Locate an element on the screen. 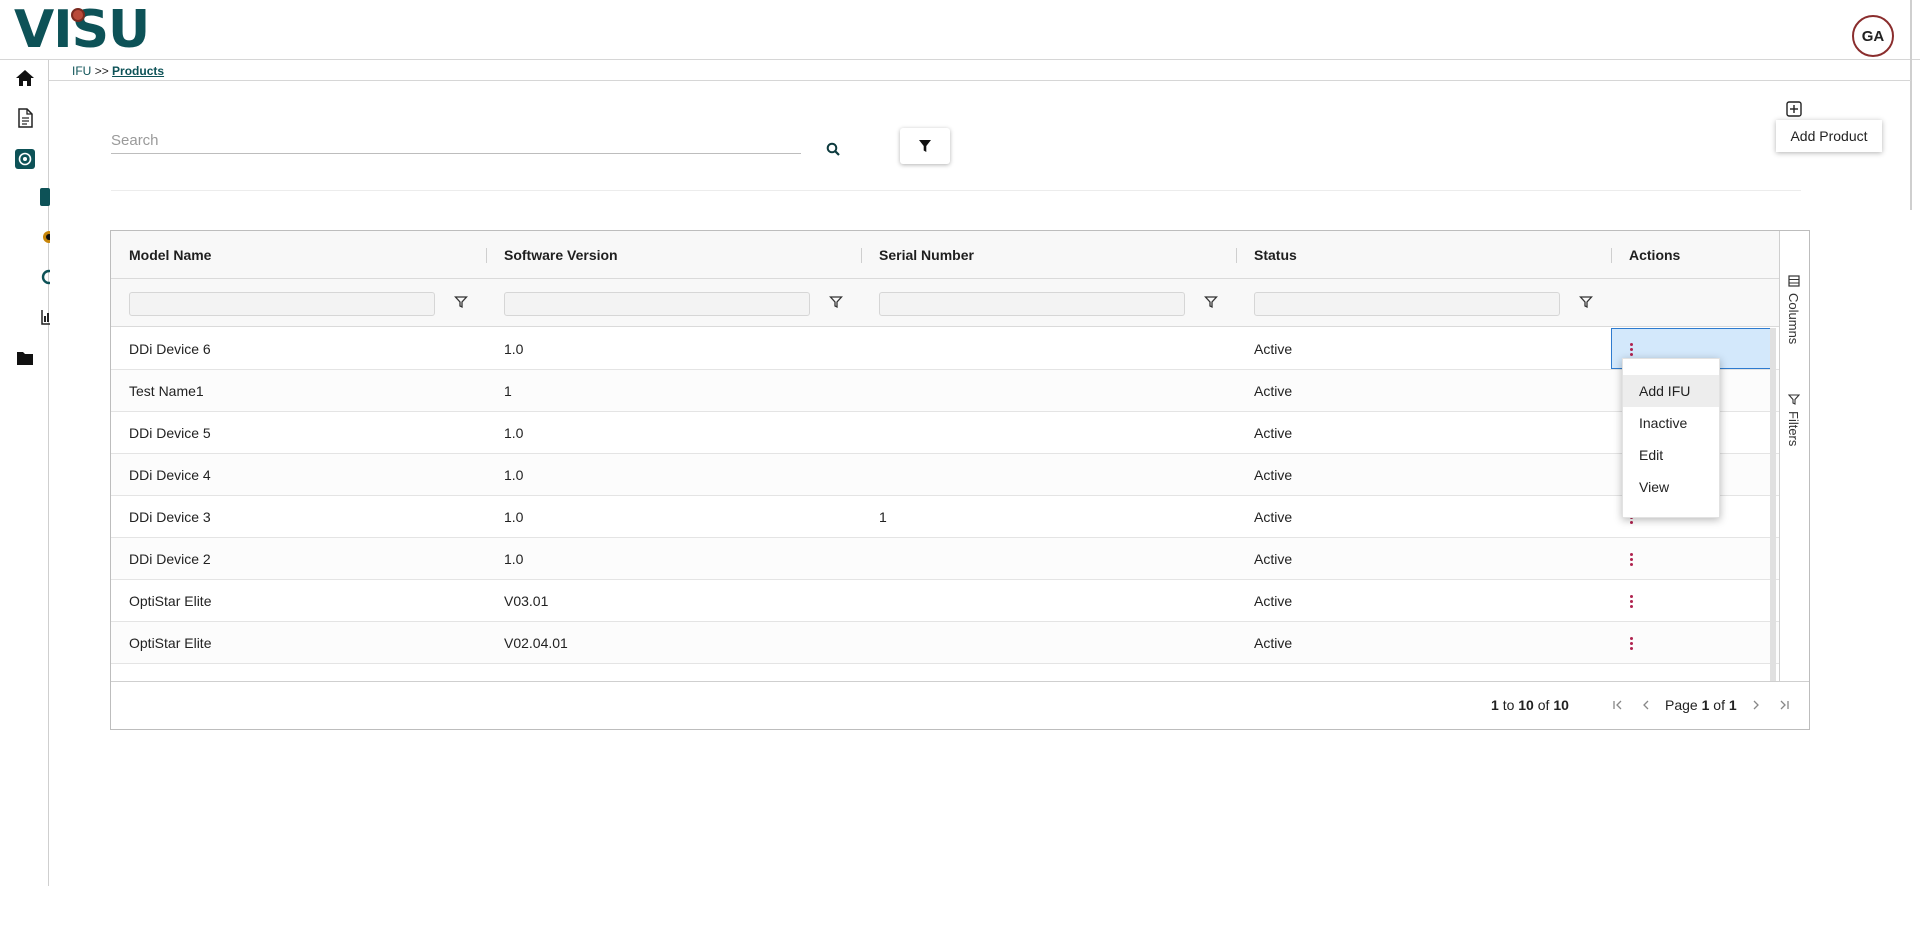 The height and width of the screenshot is (931, 1920). page-indicator: Page 1 of 1 is located at coordinates (1701, 705).